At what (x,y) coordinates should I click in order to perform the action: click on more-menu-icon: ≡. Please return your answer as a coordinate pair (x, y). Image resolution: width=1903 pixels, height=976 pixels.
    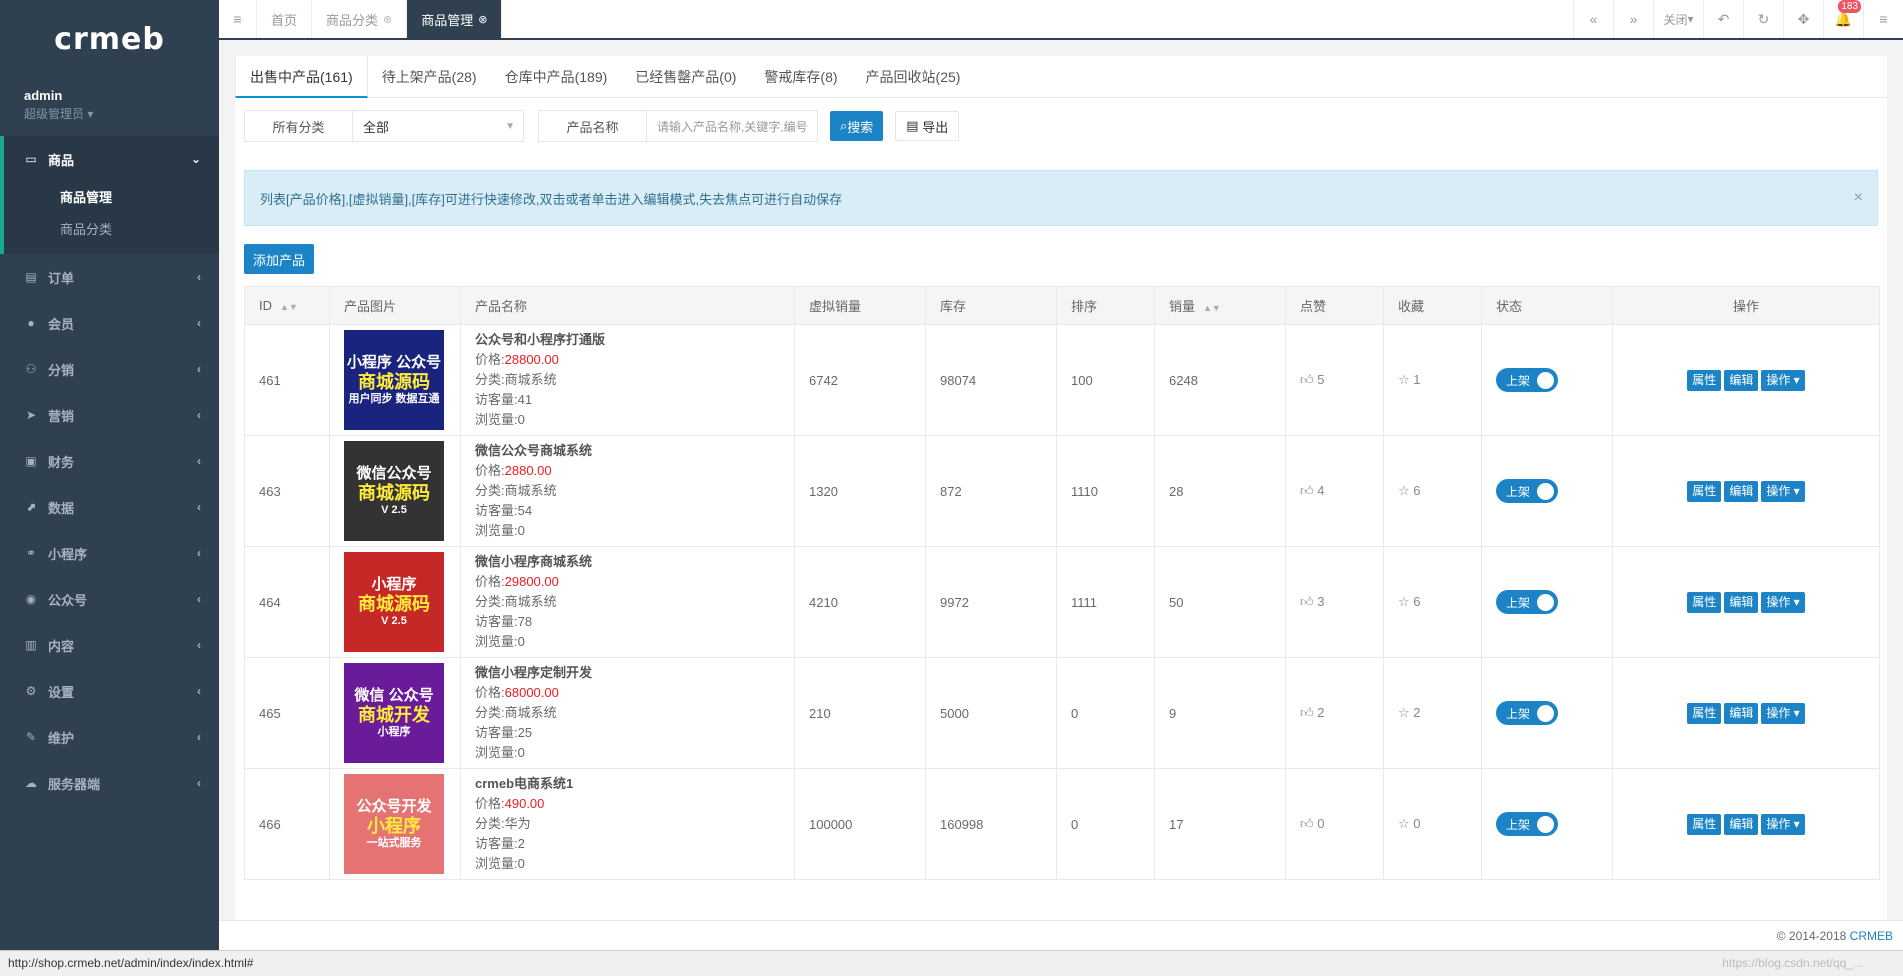
    Looking at the image, I should click on (1883, 19).